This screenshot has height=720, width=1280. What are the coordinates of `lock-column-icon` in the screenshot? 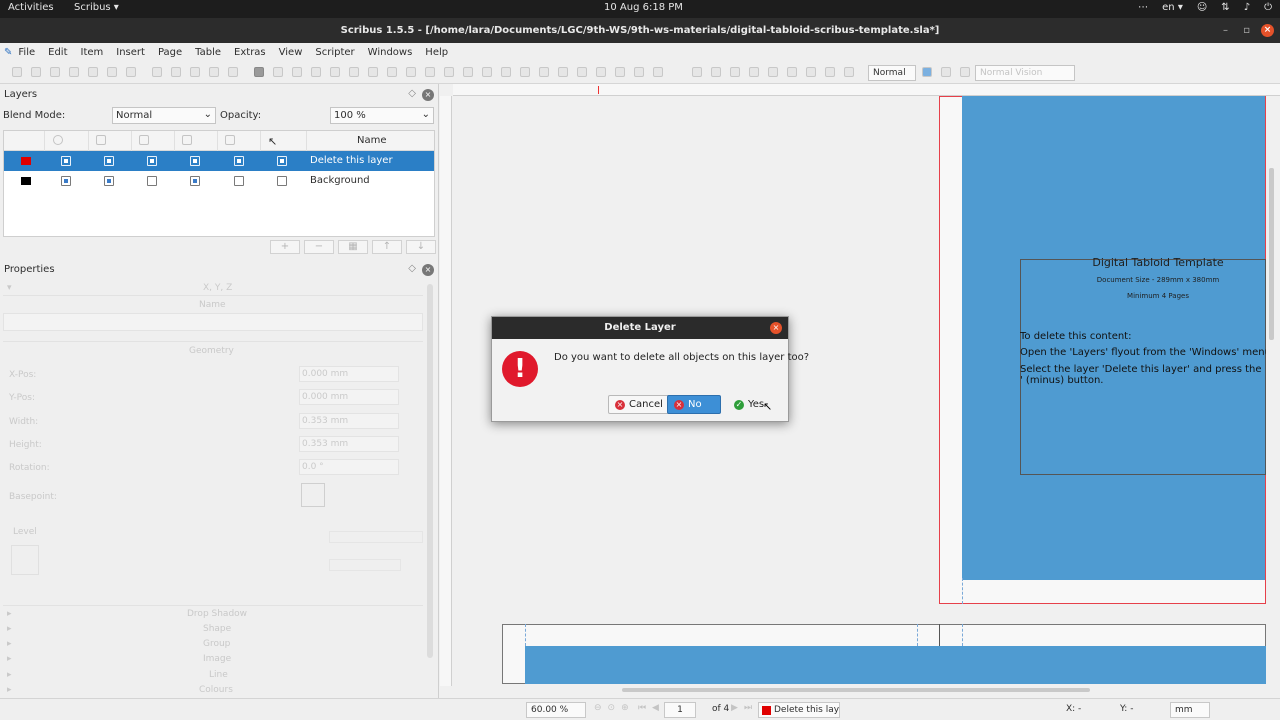 It's located at (144, 140).